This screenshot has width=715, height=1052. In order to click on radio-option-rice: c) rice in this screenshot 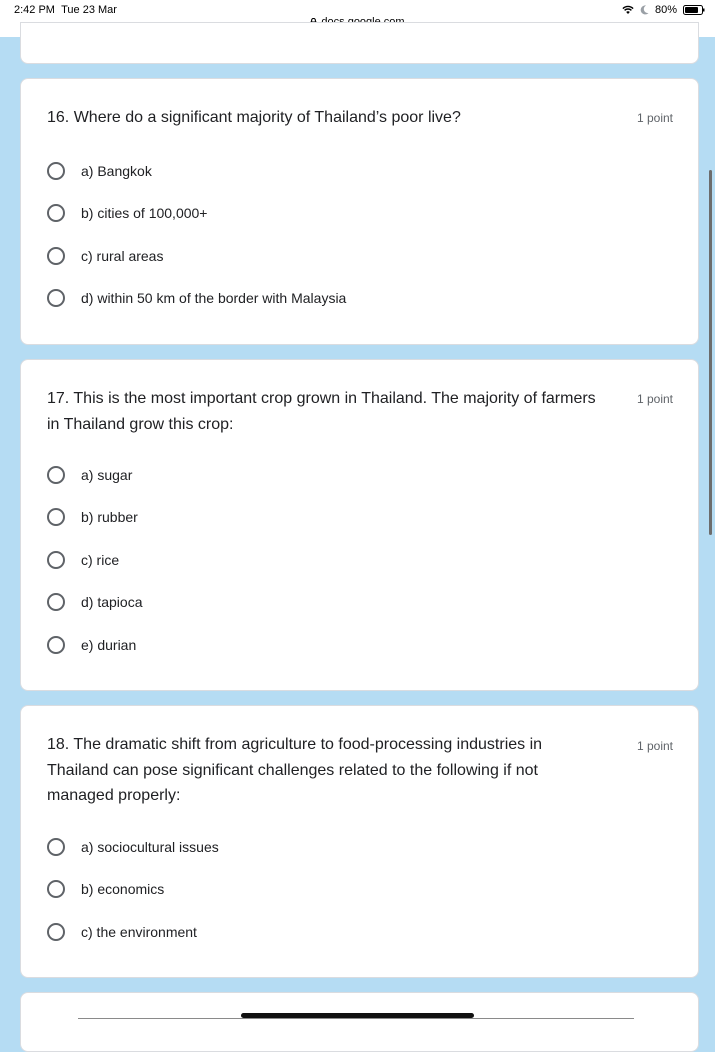, I will do `click(83, 560)`.